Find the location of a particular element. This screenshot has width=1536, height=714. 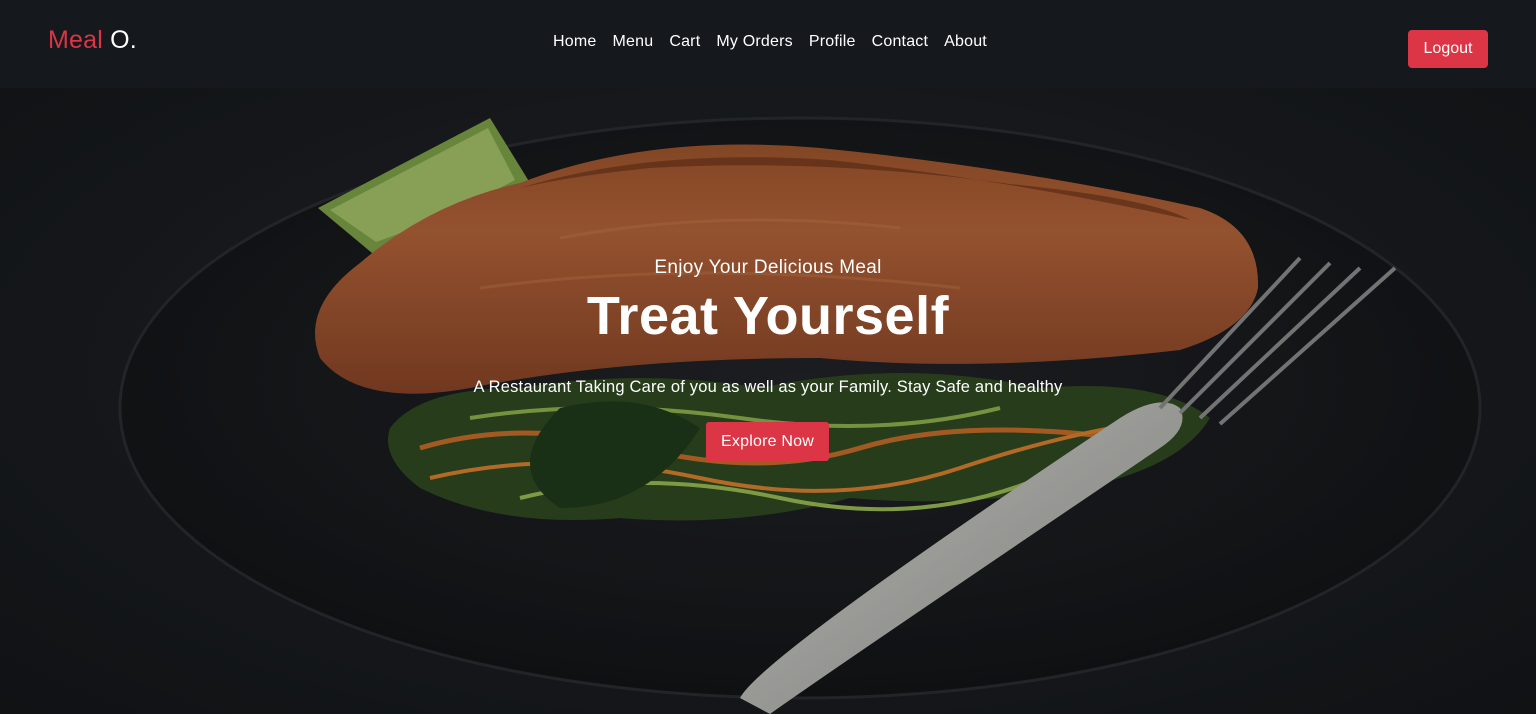

brand-rest-text: O. is located at coordinates (120, 40).